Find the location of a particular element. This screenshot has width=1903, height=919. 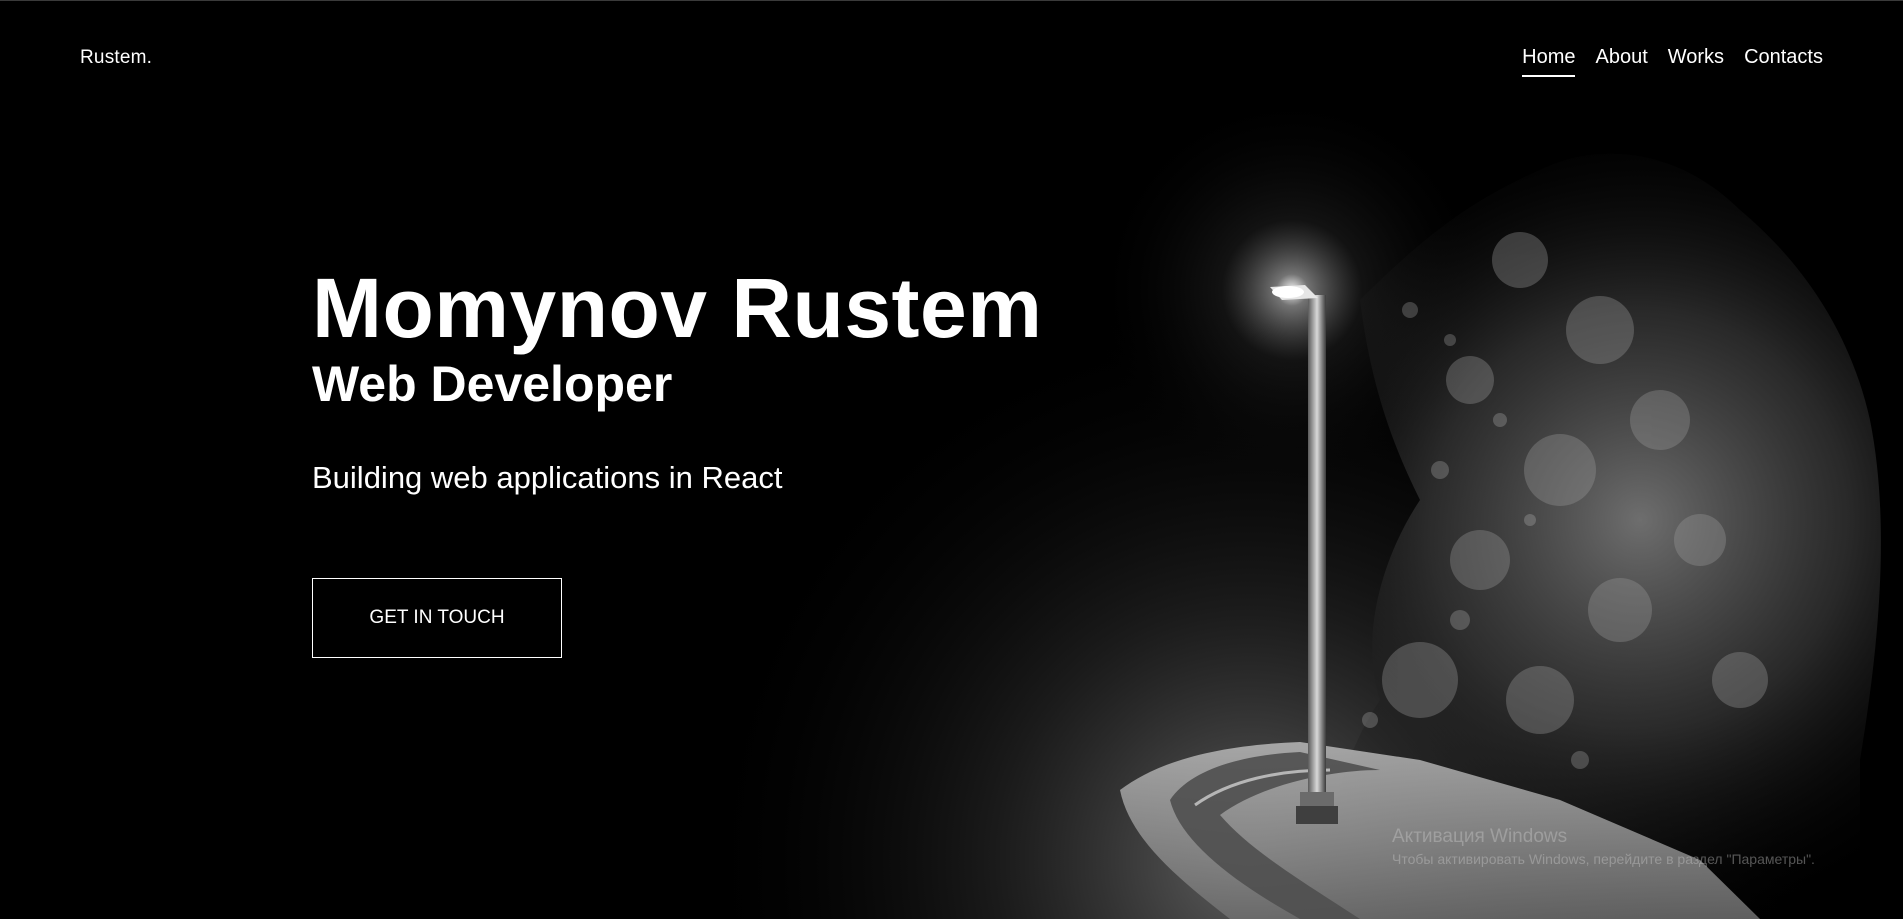

nav-item-contacts: Contacts is located at coordinates (1783, 61).